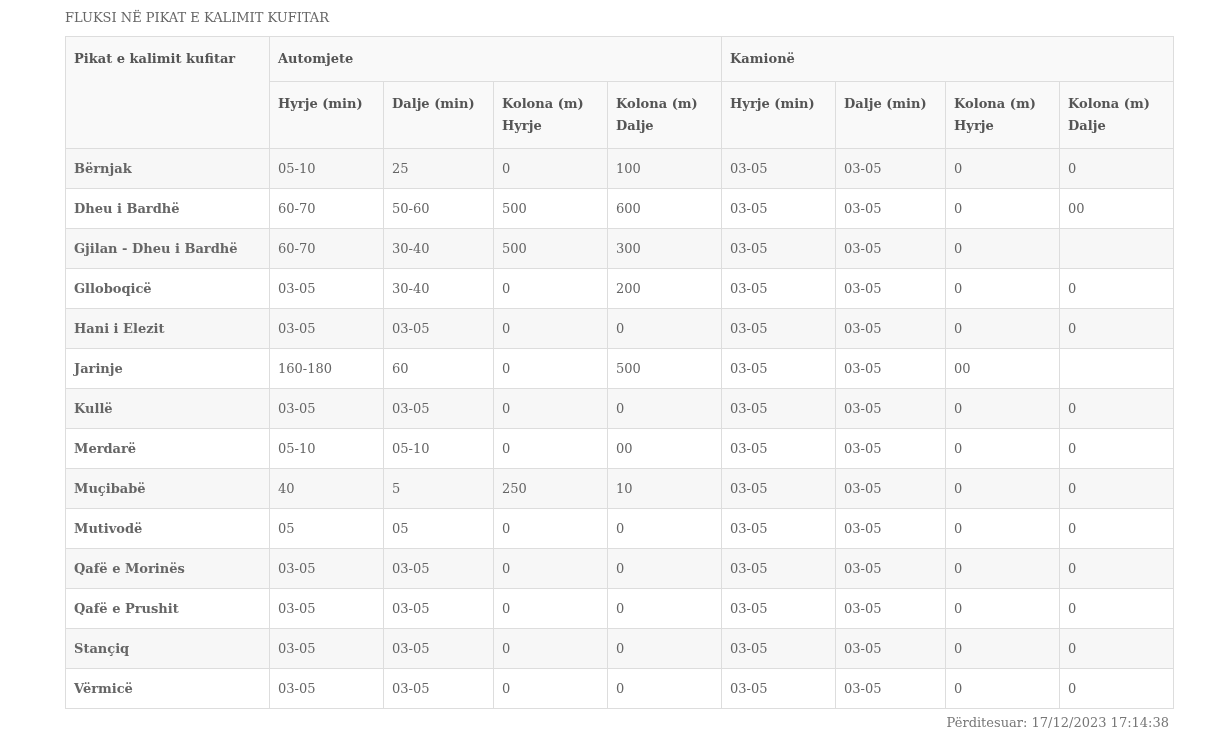  Describe the element at coordinates (167, 248) in the screenshot. I see `row-header: Gjilan - Dheu i Bardhë` at that location.